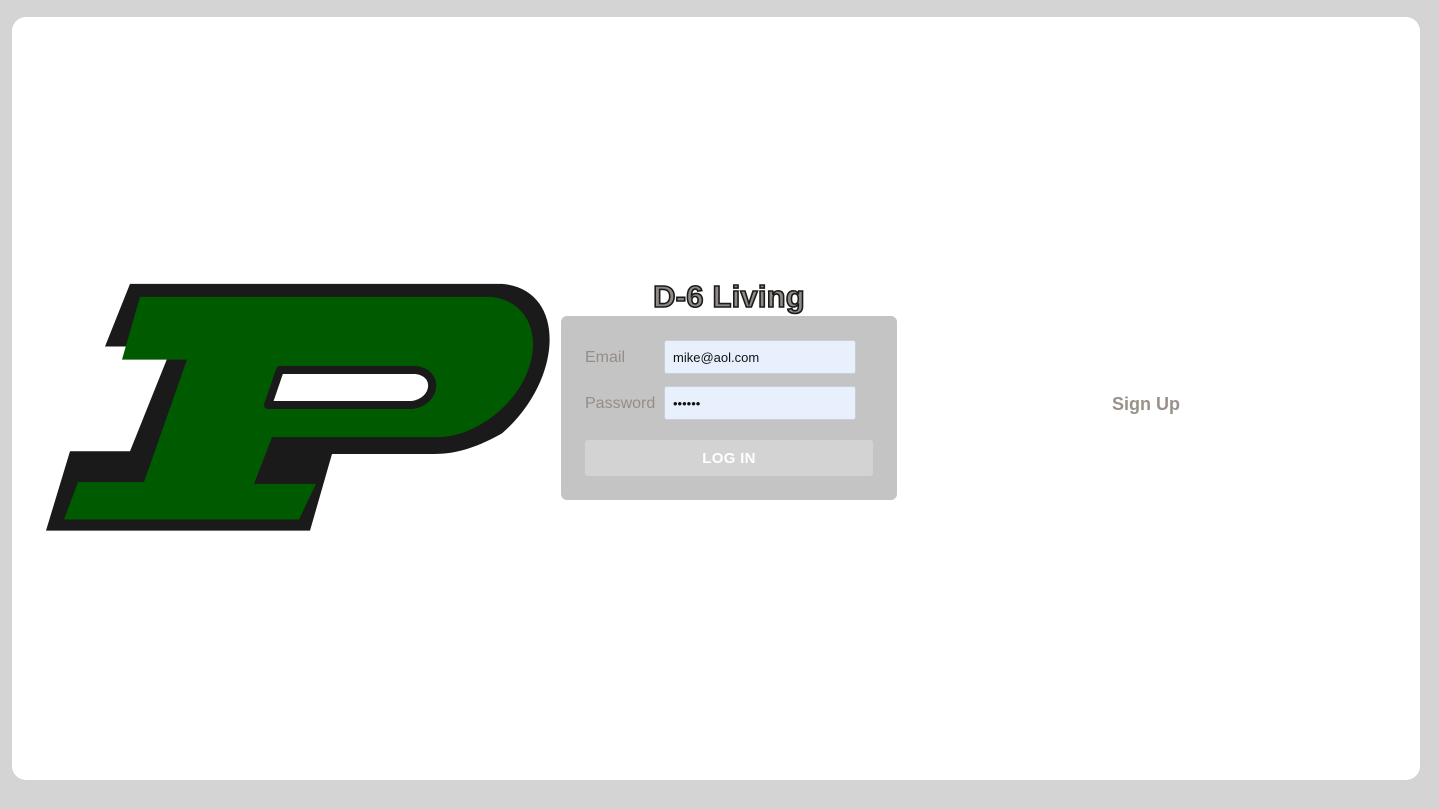  What do you see at coordinates (729, 458) in the screenshot?
I see `login-button: LOG IN` at bounding box center [729, 458].